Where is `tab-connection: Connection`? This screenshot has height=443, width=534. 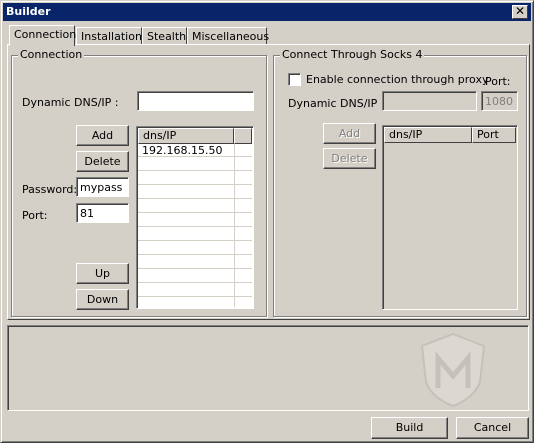
tab-connection: Connection is located at coordinates (43, 35).